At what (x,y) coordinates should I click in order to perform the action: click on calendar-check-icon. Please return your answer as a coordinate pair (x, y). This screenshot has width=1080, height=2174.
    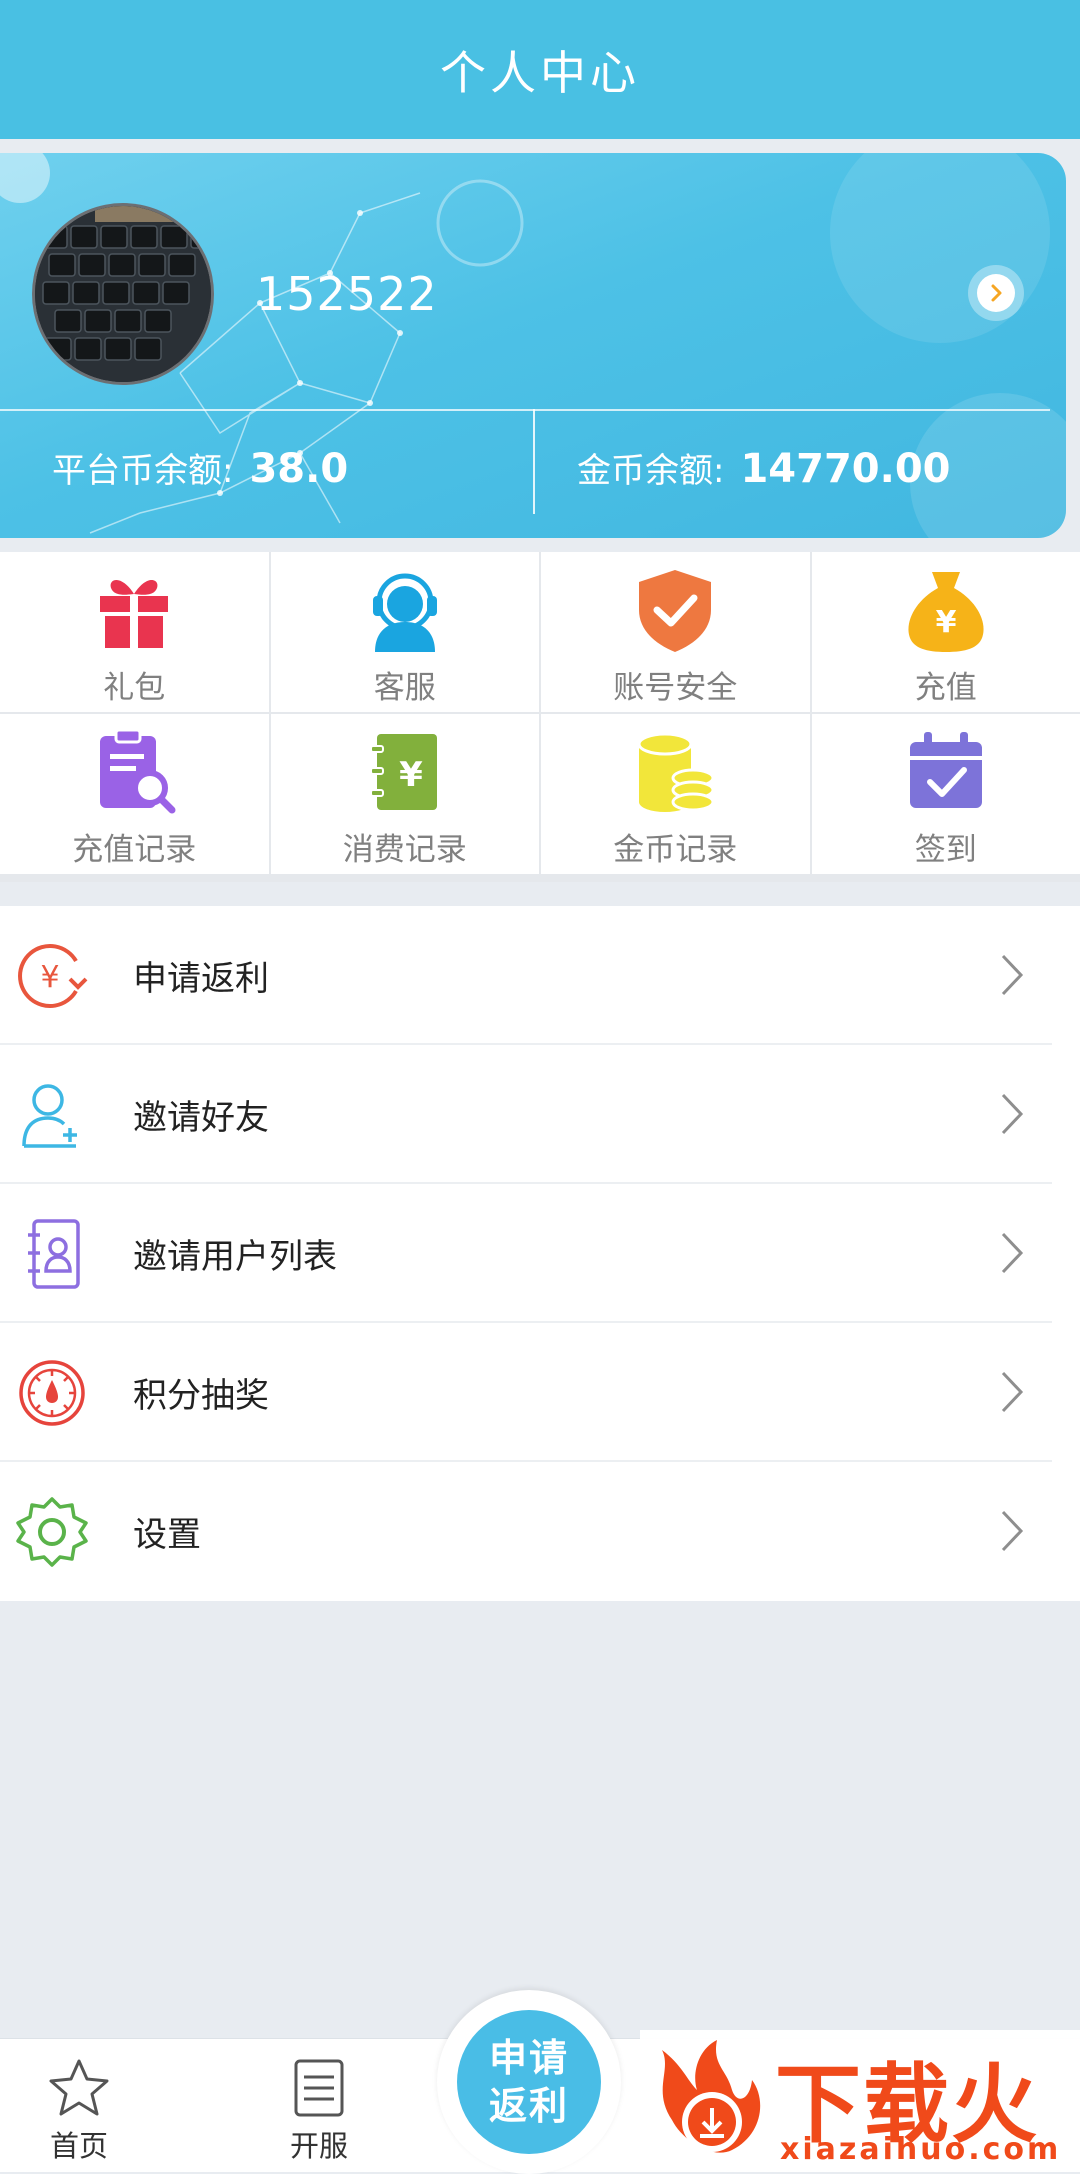
    Looking at the image, I should click on (946, 772).